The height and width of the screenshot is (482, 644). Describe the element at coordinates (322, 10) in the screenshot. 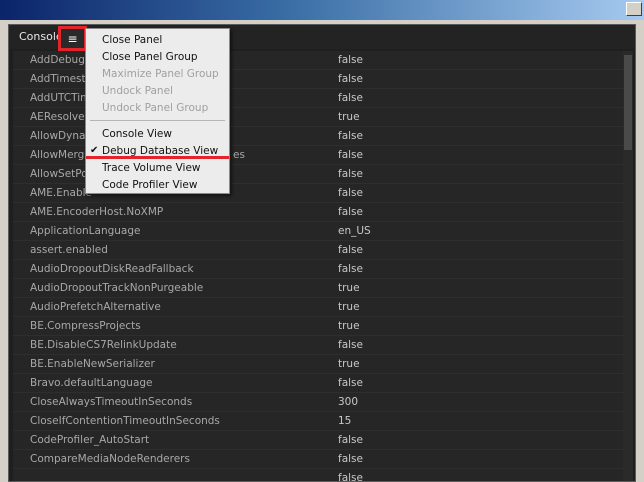

I see `window-titlebar` at that location.